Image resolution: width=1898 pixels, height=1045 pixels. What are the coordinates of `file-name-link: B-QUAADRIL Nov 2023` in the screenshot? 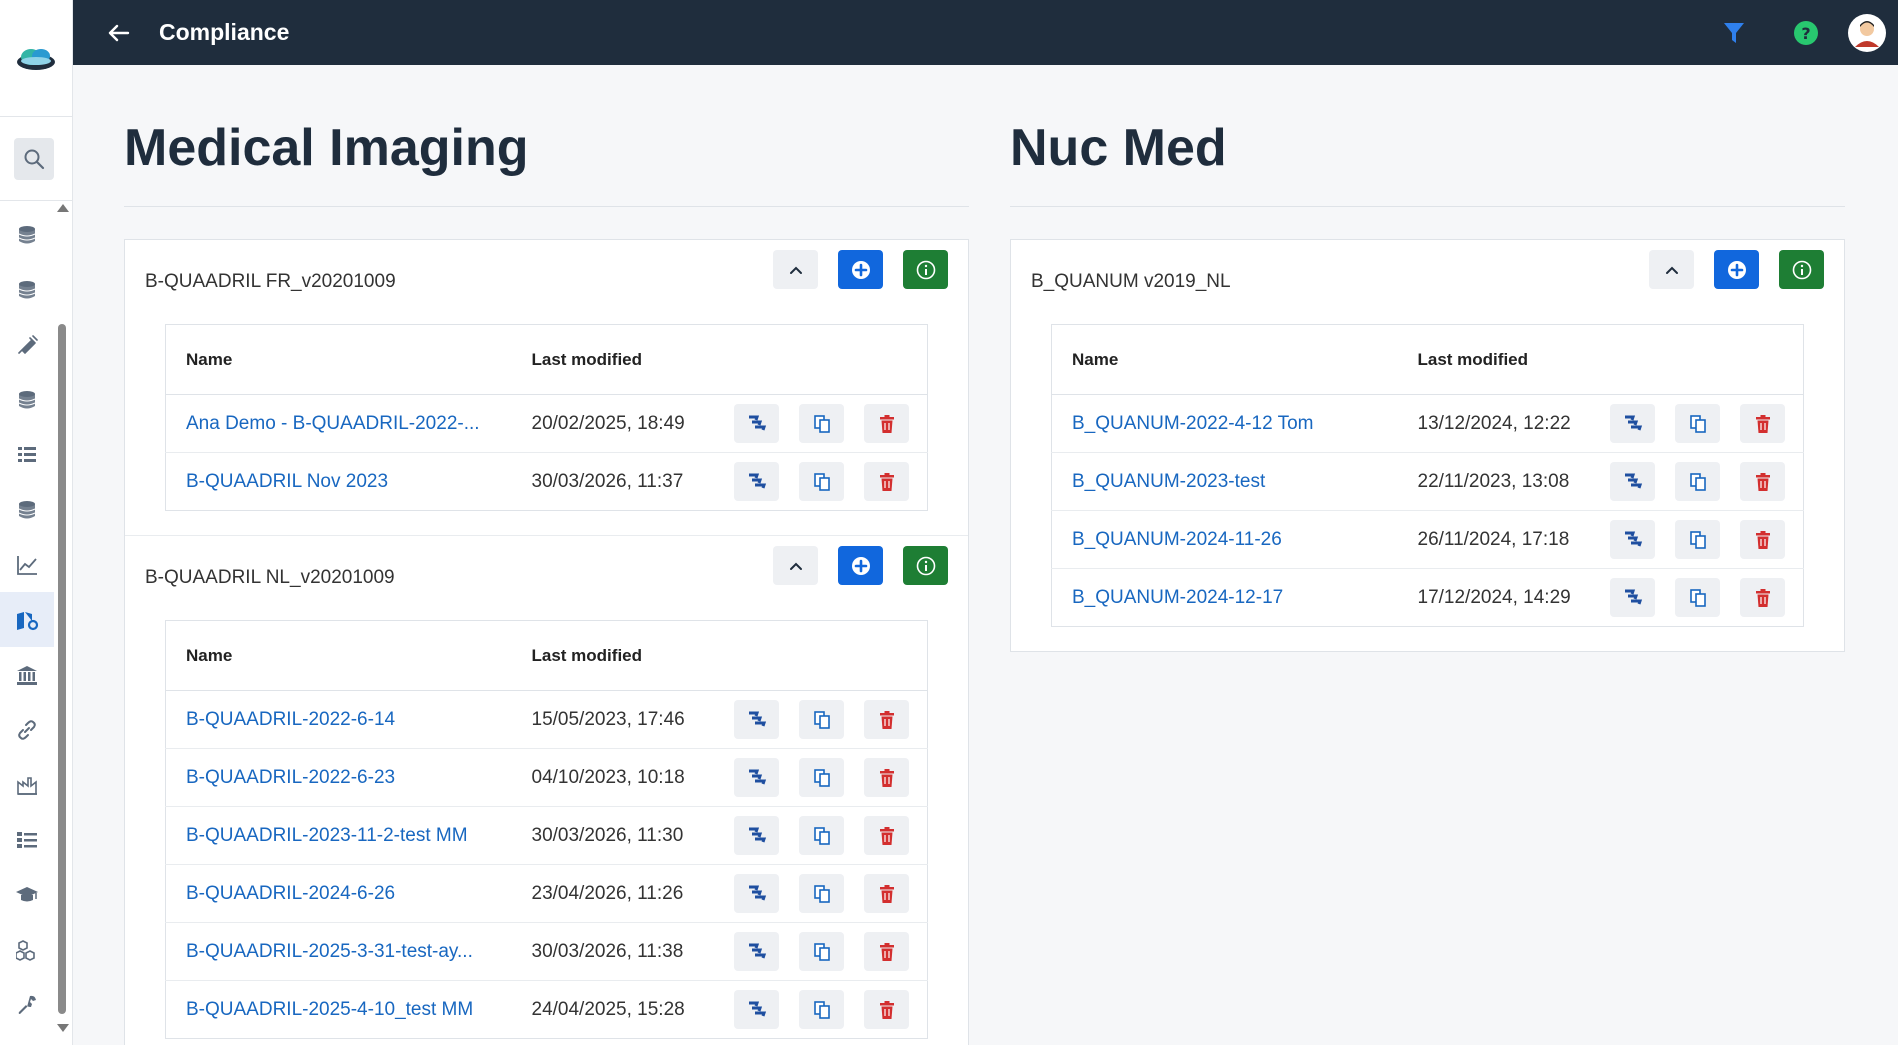 It's located at (287, 481).